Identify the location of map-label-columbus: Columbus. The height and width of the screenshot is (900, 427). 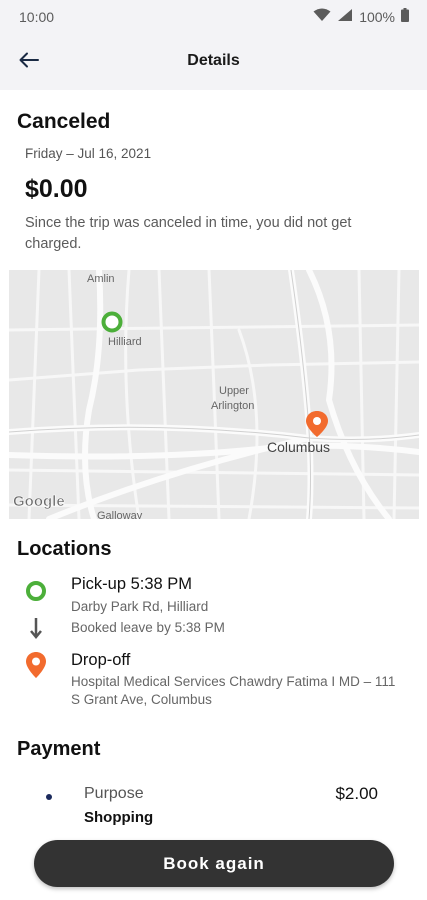
(298, 447).